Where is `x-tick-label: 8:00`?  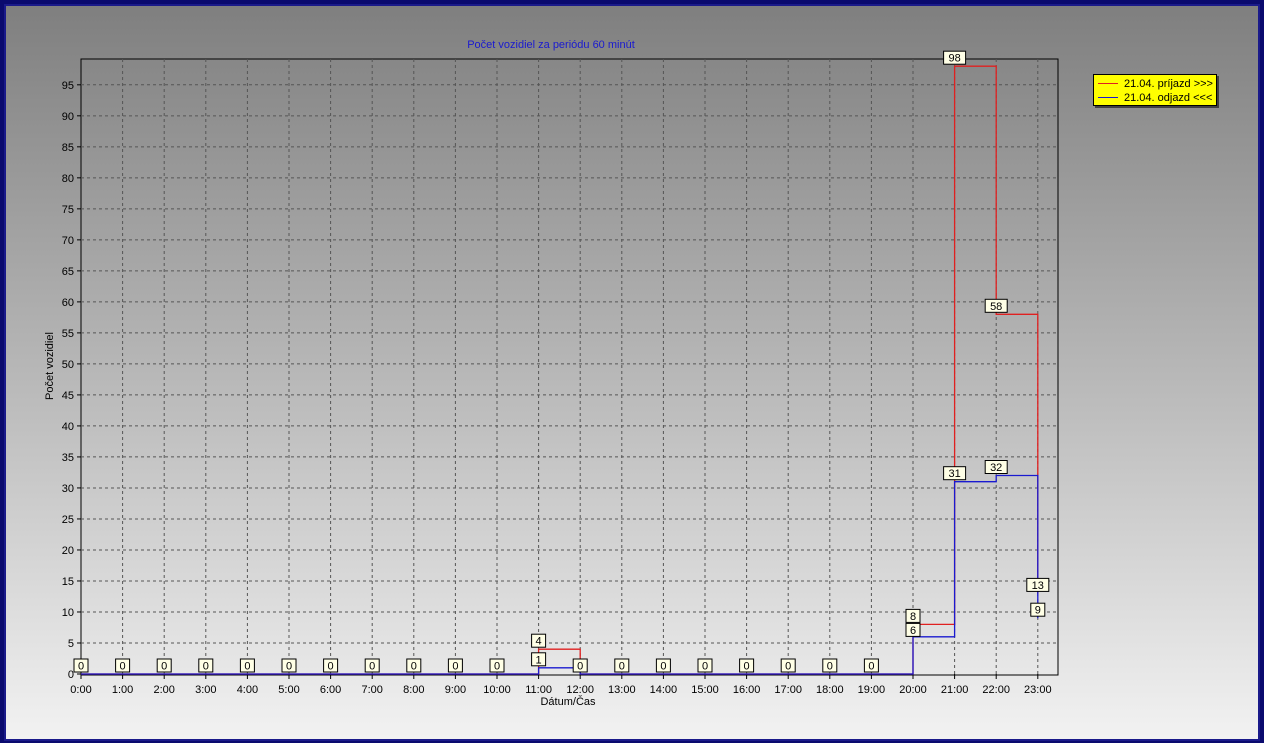
x-tick-label: 8:00 is located at coordinates (413, 690).